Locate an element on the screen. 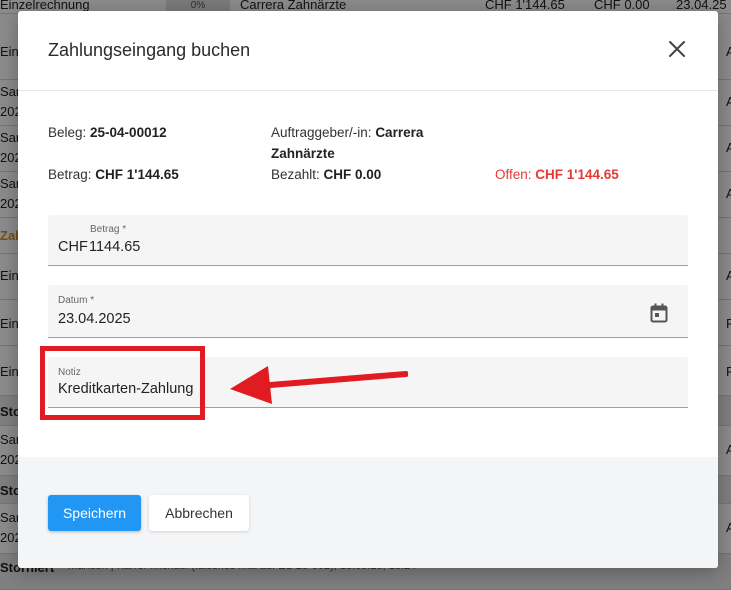 The height and width of the screenshot is (590, 731). betrag-info: Betrag: CHF 1'144.65 is located at coordinates (113, 174).